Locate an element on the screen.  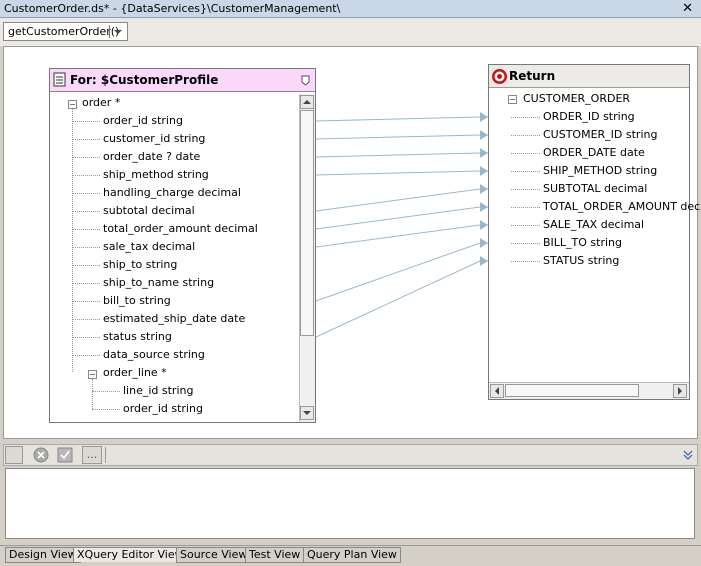
source-field: ship_method string is located at coordinates (156, 175).